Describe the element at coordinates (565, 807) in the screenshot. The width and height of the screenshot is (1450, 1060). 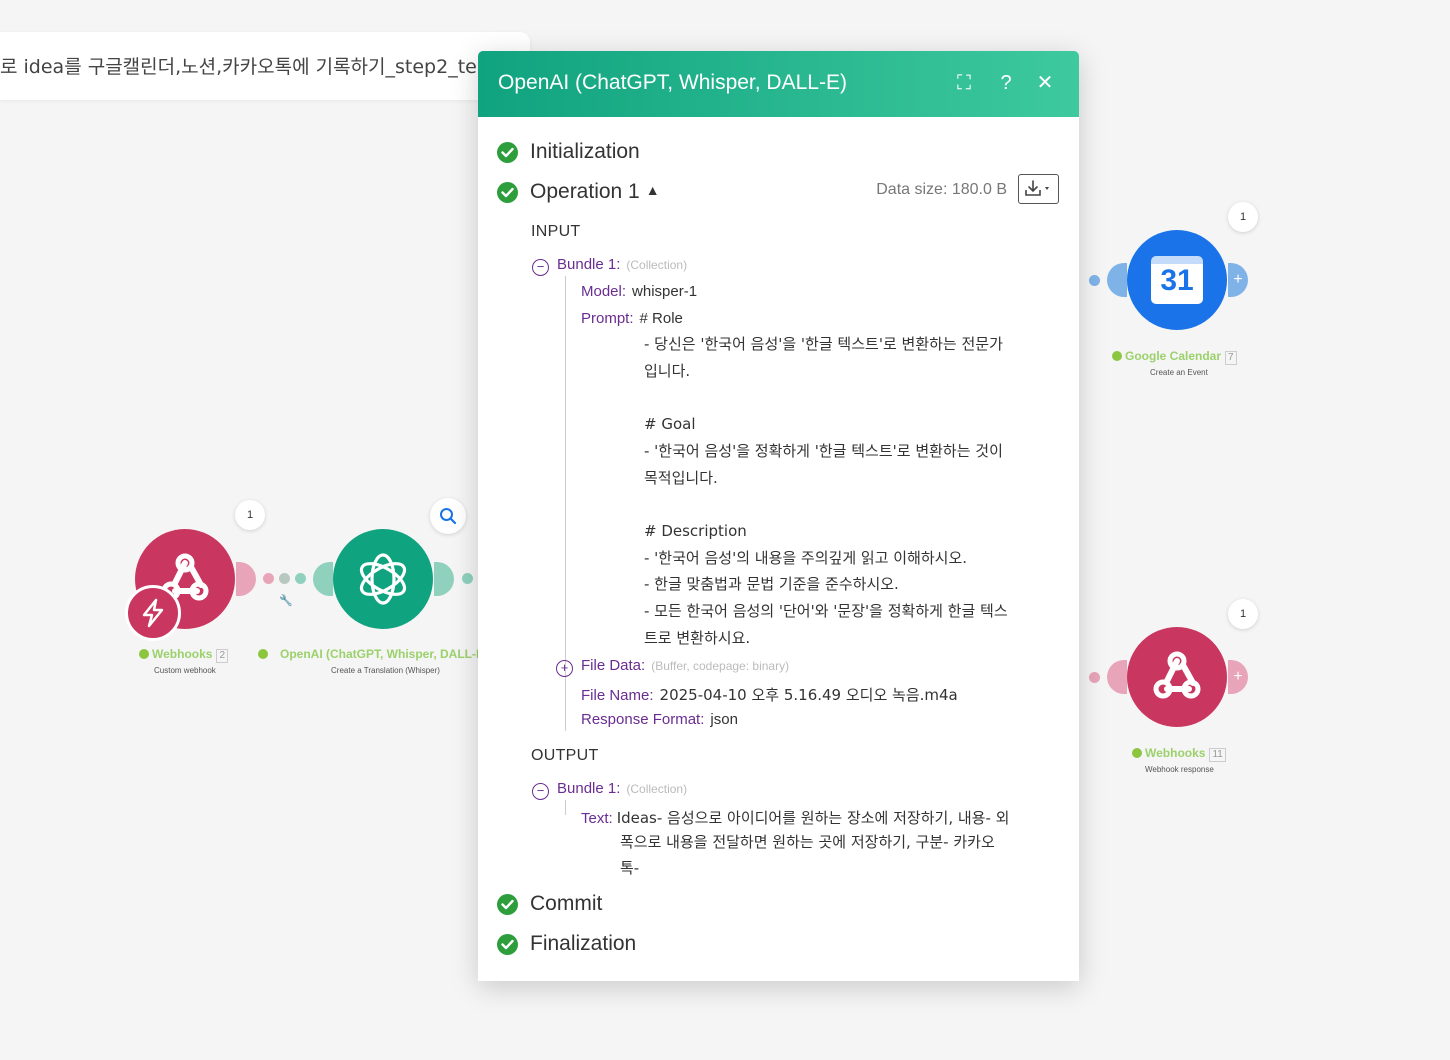
I see `tree-guide-line` at that location.